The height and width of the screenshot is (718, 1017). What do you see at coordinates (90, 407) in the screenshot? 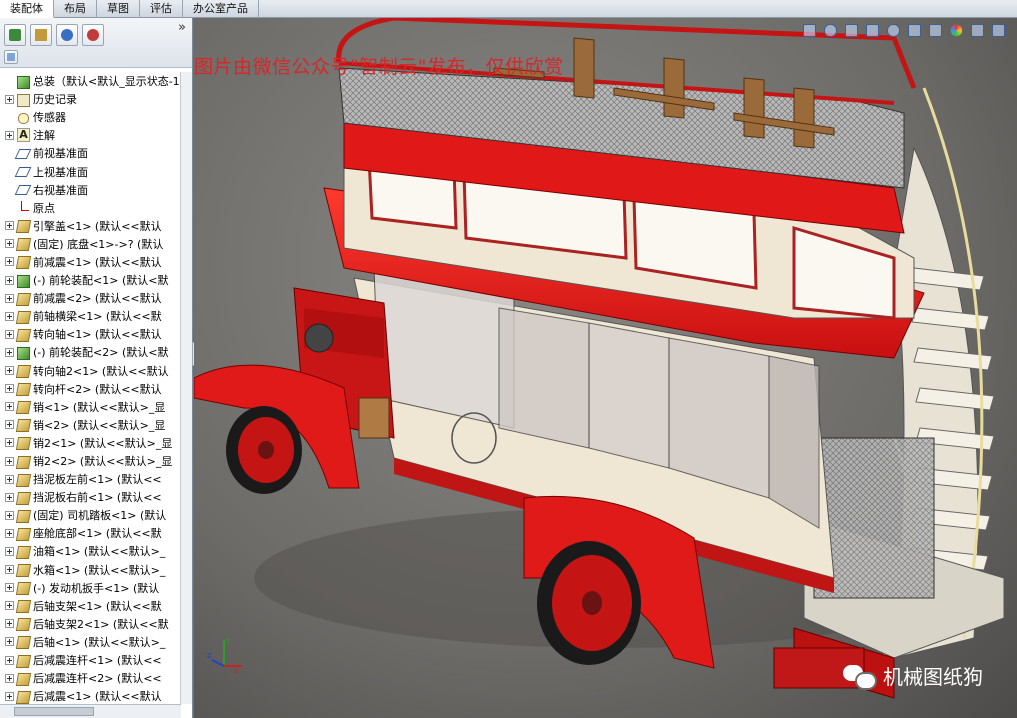
I see `tree-item: 销<1> (默认<<默认>_显` at bounding box center [90, 407].